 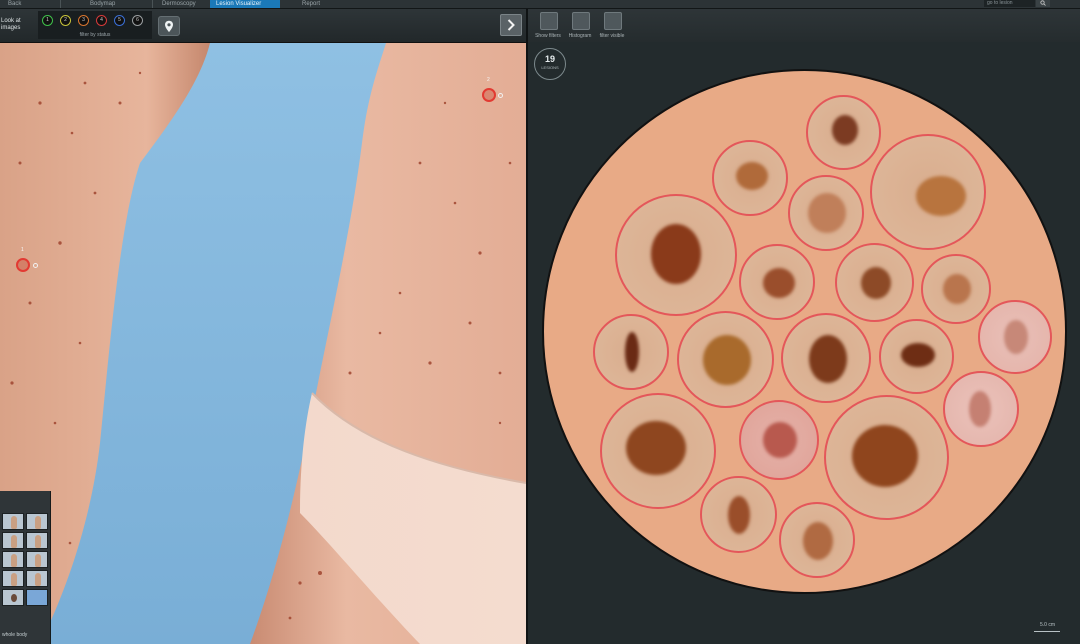 What do you see at coordinates (83, 20) in the screenshot?
I see `status-filter-3: 3` at bounding box center [83, 20].